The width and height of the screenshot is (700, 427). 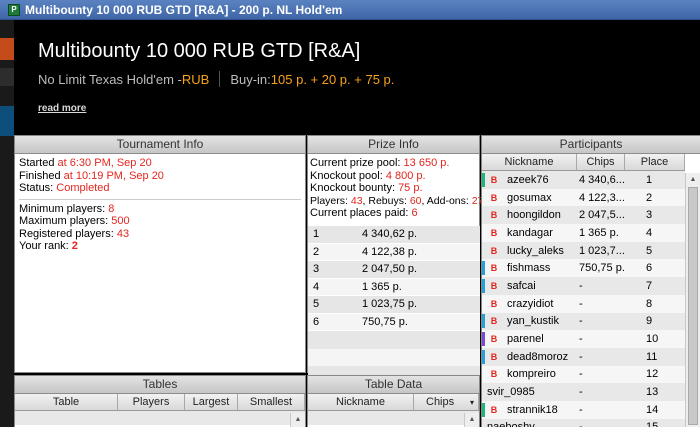 I want to click on tournament-info-heading: Tournament Info, so click(x=160, y=145).